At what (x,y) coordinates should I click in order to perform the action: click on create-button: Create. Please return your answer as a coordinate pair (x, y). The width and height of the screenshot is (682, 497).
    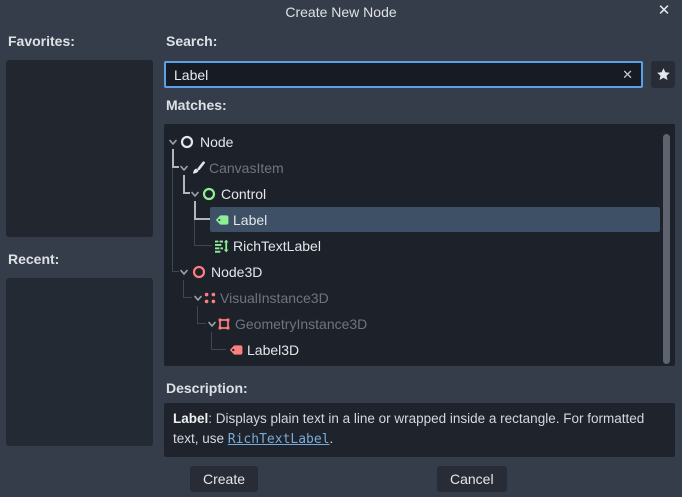
    Looking at the image, I should click on (224, 479).